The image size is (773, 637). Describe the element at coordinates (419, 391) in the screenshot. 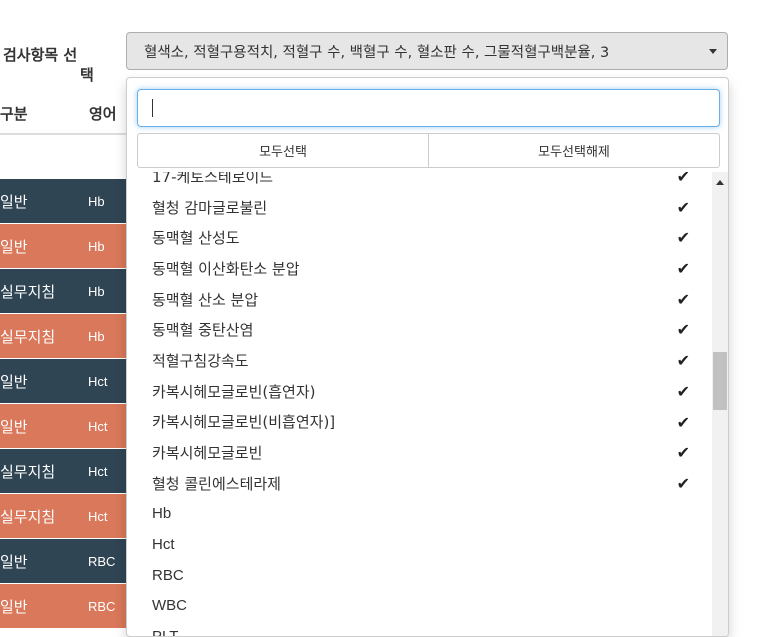

I see `option-item: 카복시헤모글로빈(흡연자) ✔` at that location.